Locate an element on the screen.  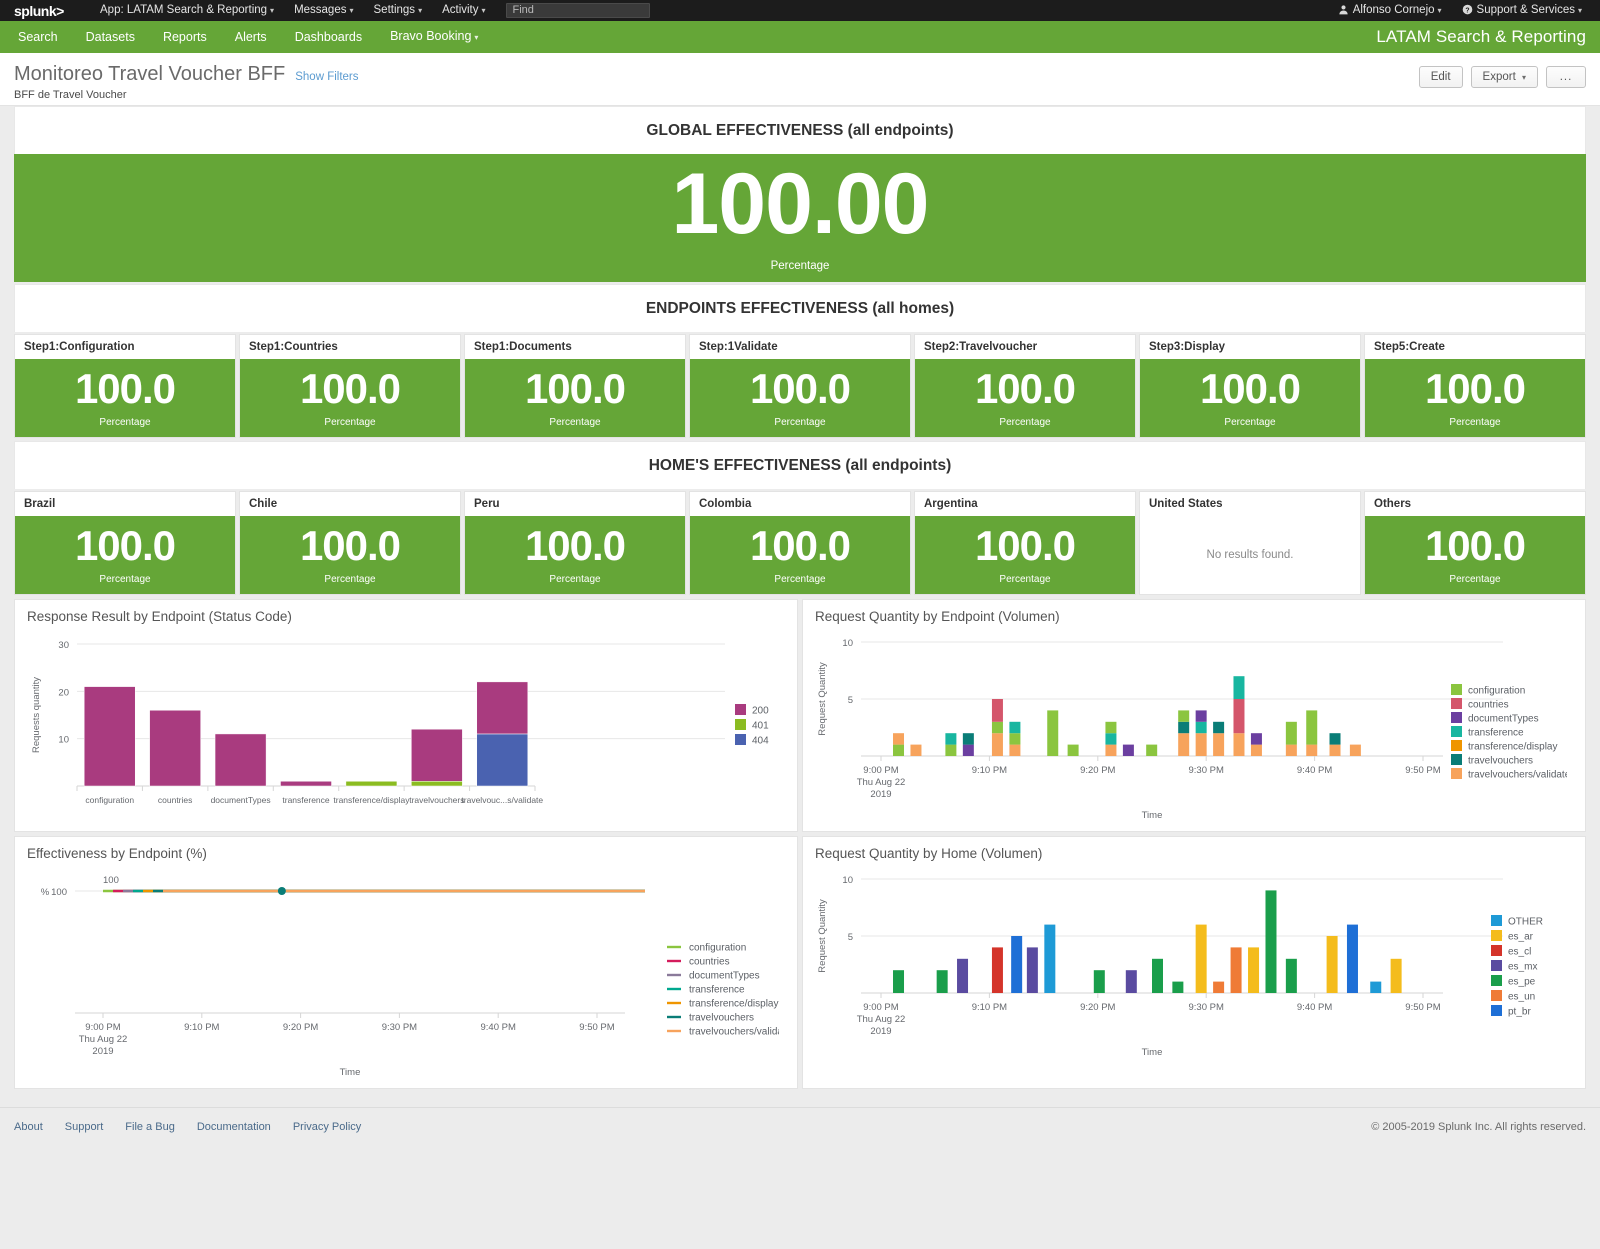
home-card-title: Colombia is located at coordinates (725, 504).